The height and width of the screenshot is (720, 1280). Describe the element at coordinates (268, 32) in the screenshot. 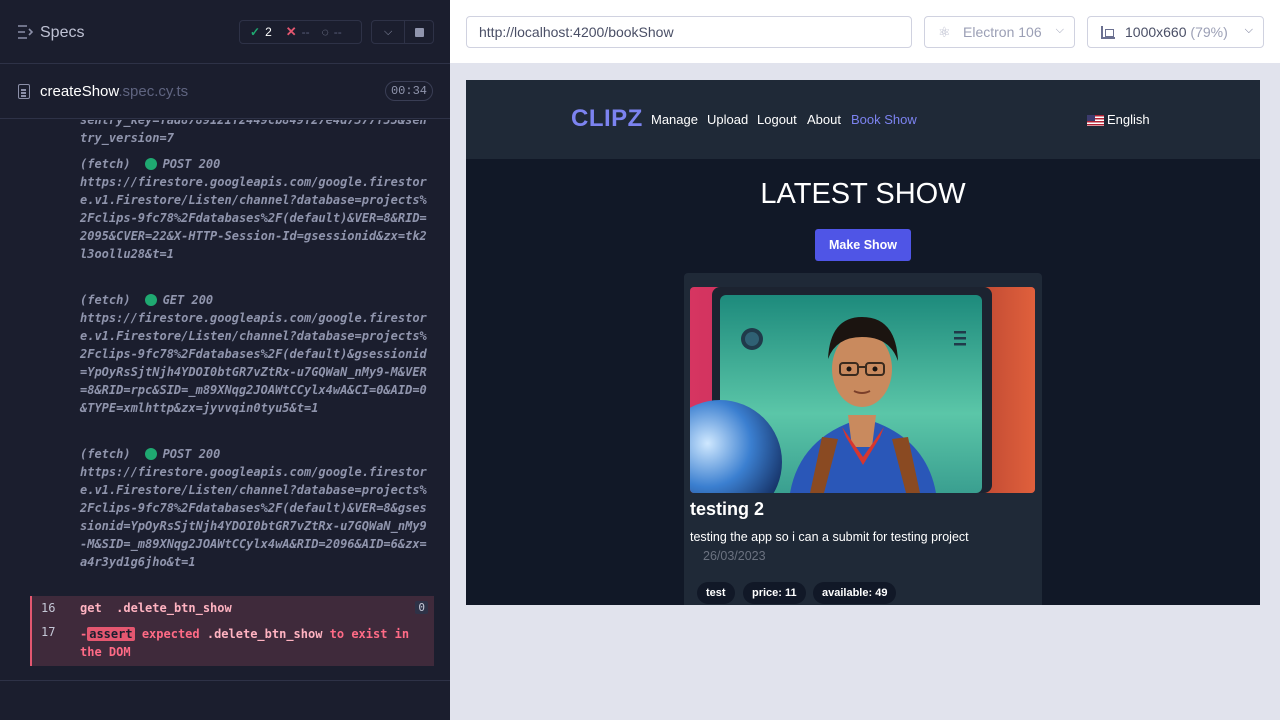

I see `passed-count: 2` at that location.